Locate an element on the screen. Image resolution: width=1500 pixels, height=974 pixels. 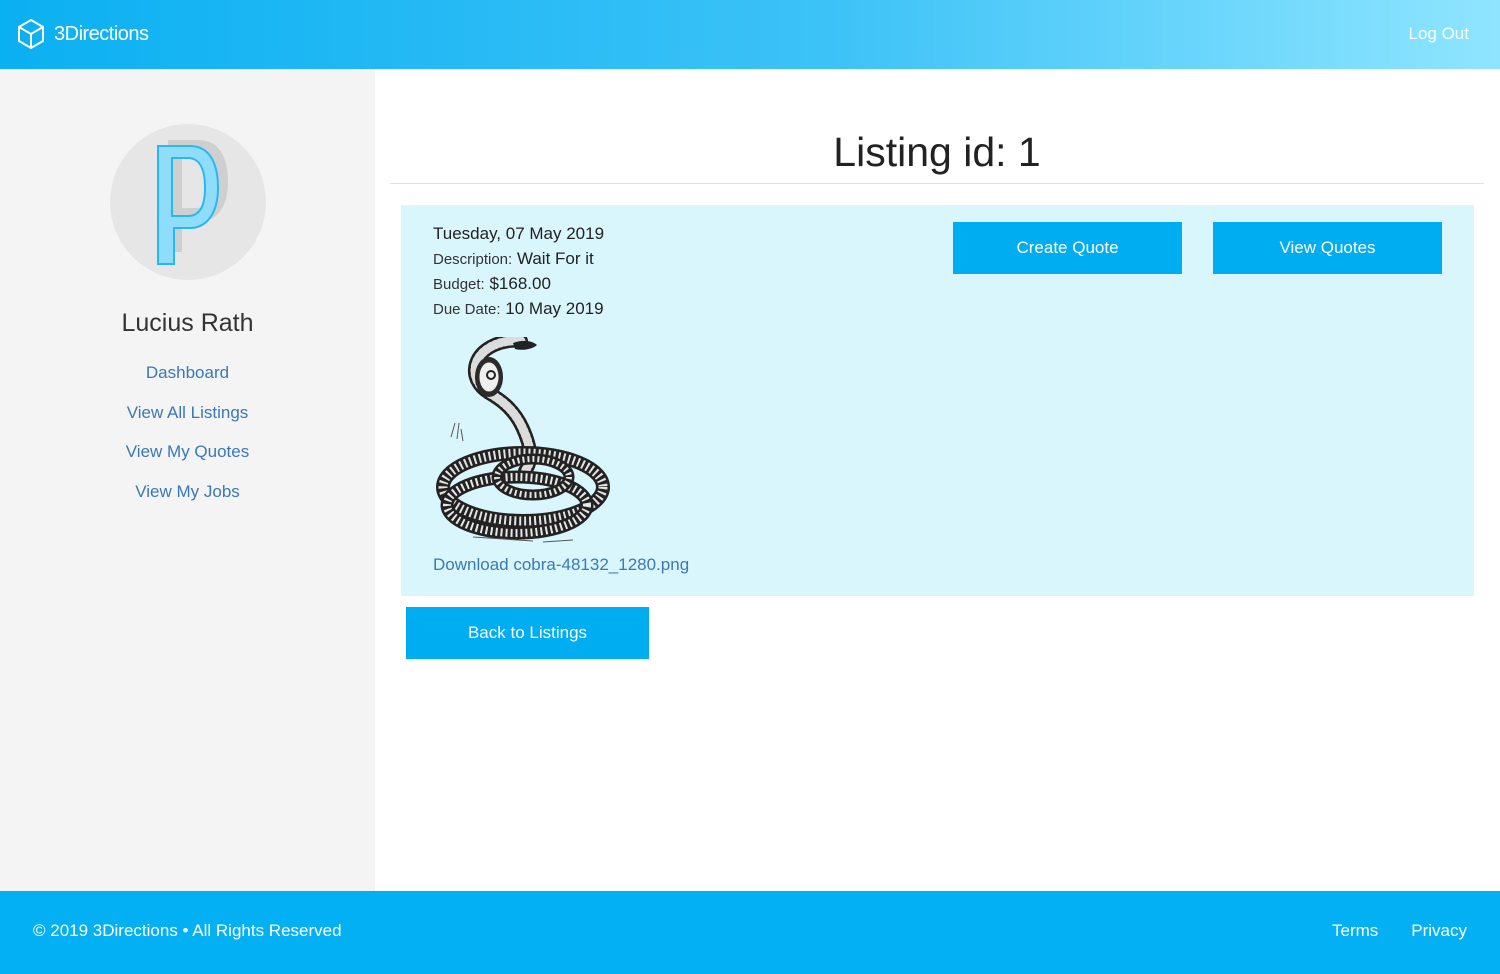
sidebar-item-dashboard: Dashboard is located at coordinates (187, 381).